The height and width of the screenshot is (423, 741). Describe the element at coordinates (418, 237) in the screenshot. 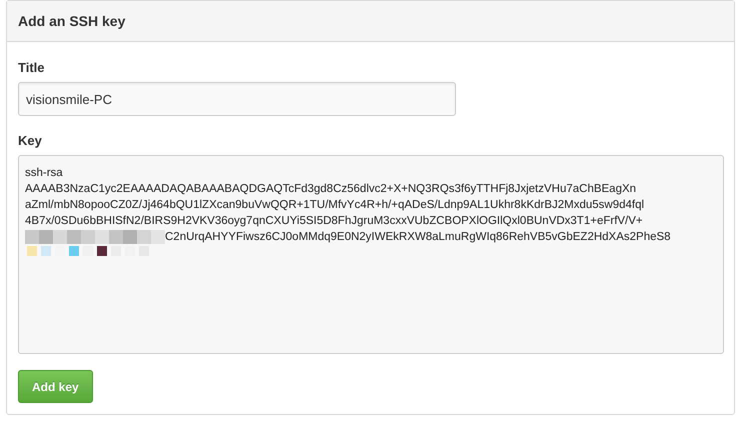

I see `key-text-line: C2nUrqAHYYFiwsz6CJ0oMMdq9E0N2yIWEkRXW8aLmuRgWIq86RehVB5vGbEZ2HdXAs2PheS8` at that location.